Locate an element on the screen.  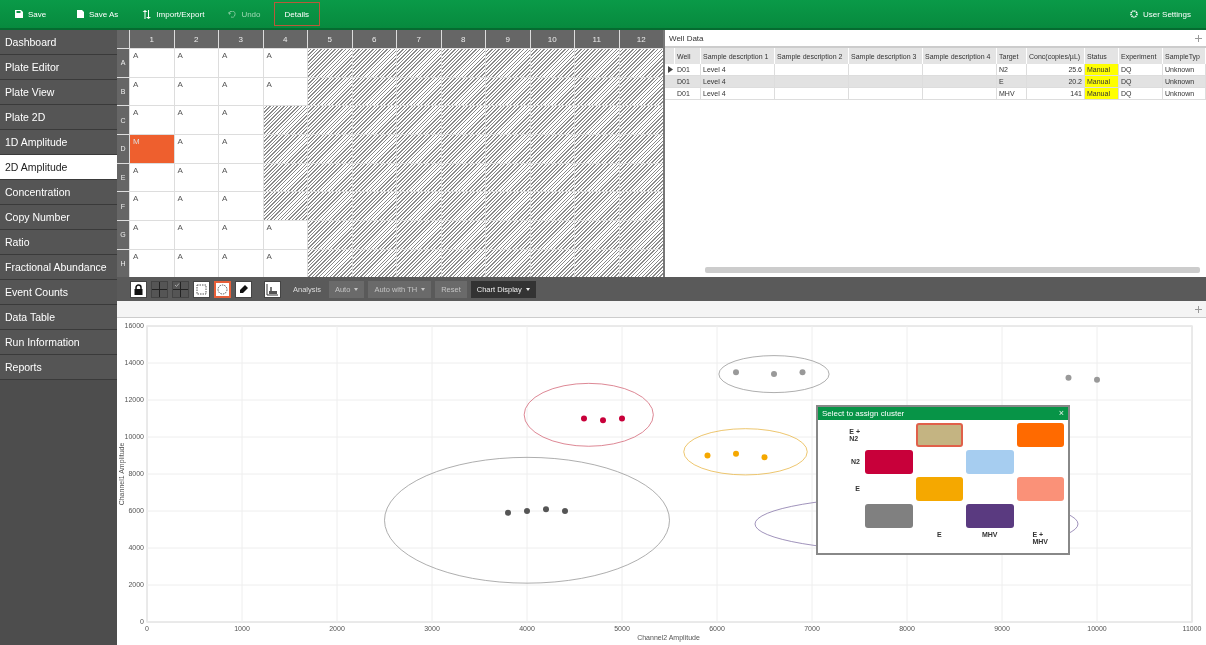
column-header: 10 is located at coordinates (552, 39).